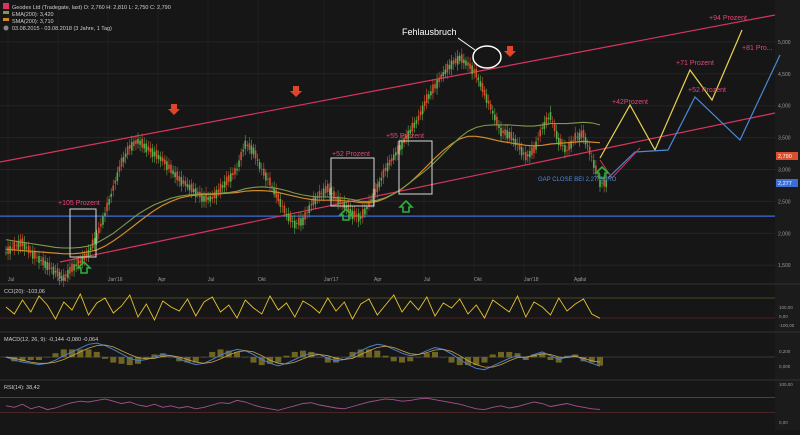 This screenshot has width=800, height=435. Describe the element at coordinates (785, 184) in the screenshot. I see `support-price-value: 2,277` at that location.